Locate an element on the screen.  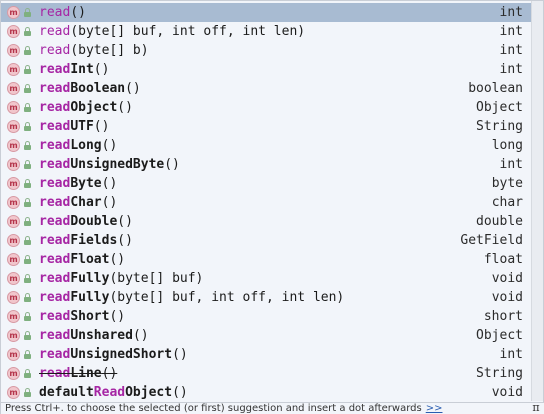
suggestion-name: read(byte[] b) is located at coordinates (94, 50).